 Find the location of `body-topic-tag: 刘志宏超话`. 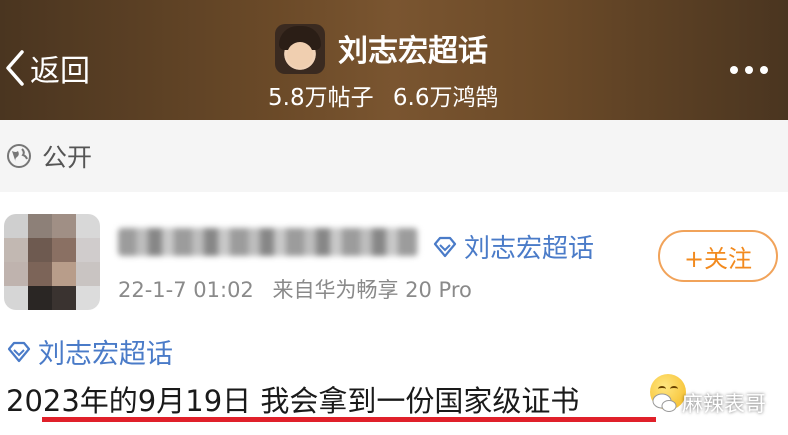

body-topic-tag: 刘志宏超话 is located at coordinates (89, 351).